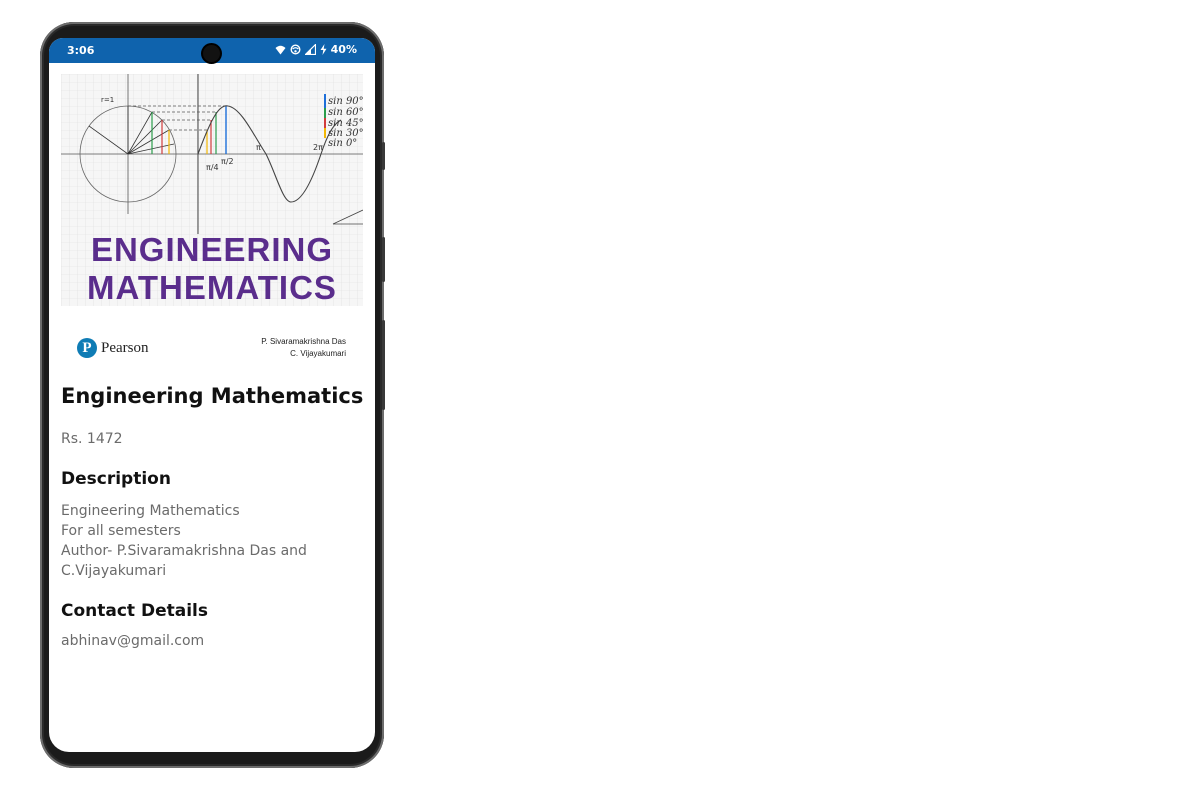  Describe the element at coordinates (212, 167) in the screenshot. I see `svg-text: π/4` at that location.